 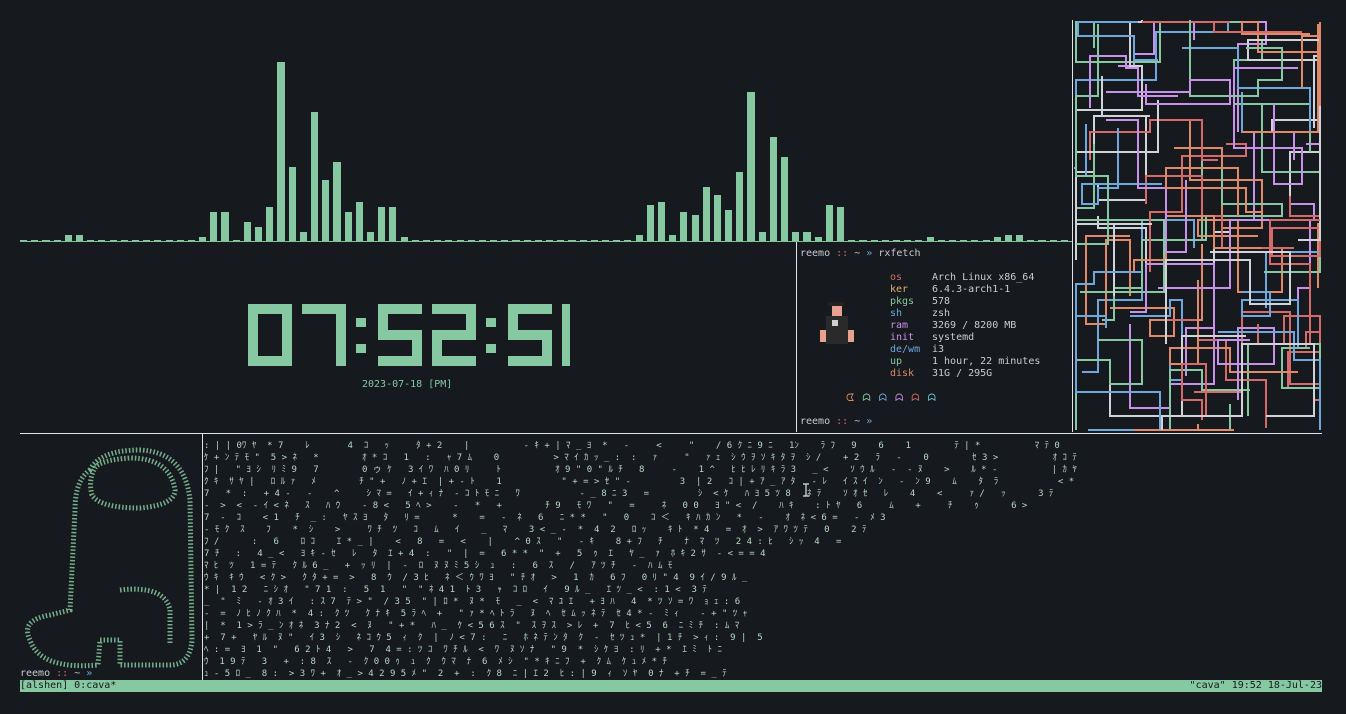 I want to click on pacman-icon: ᗧ, so click(x=854, y=398).